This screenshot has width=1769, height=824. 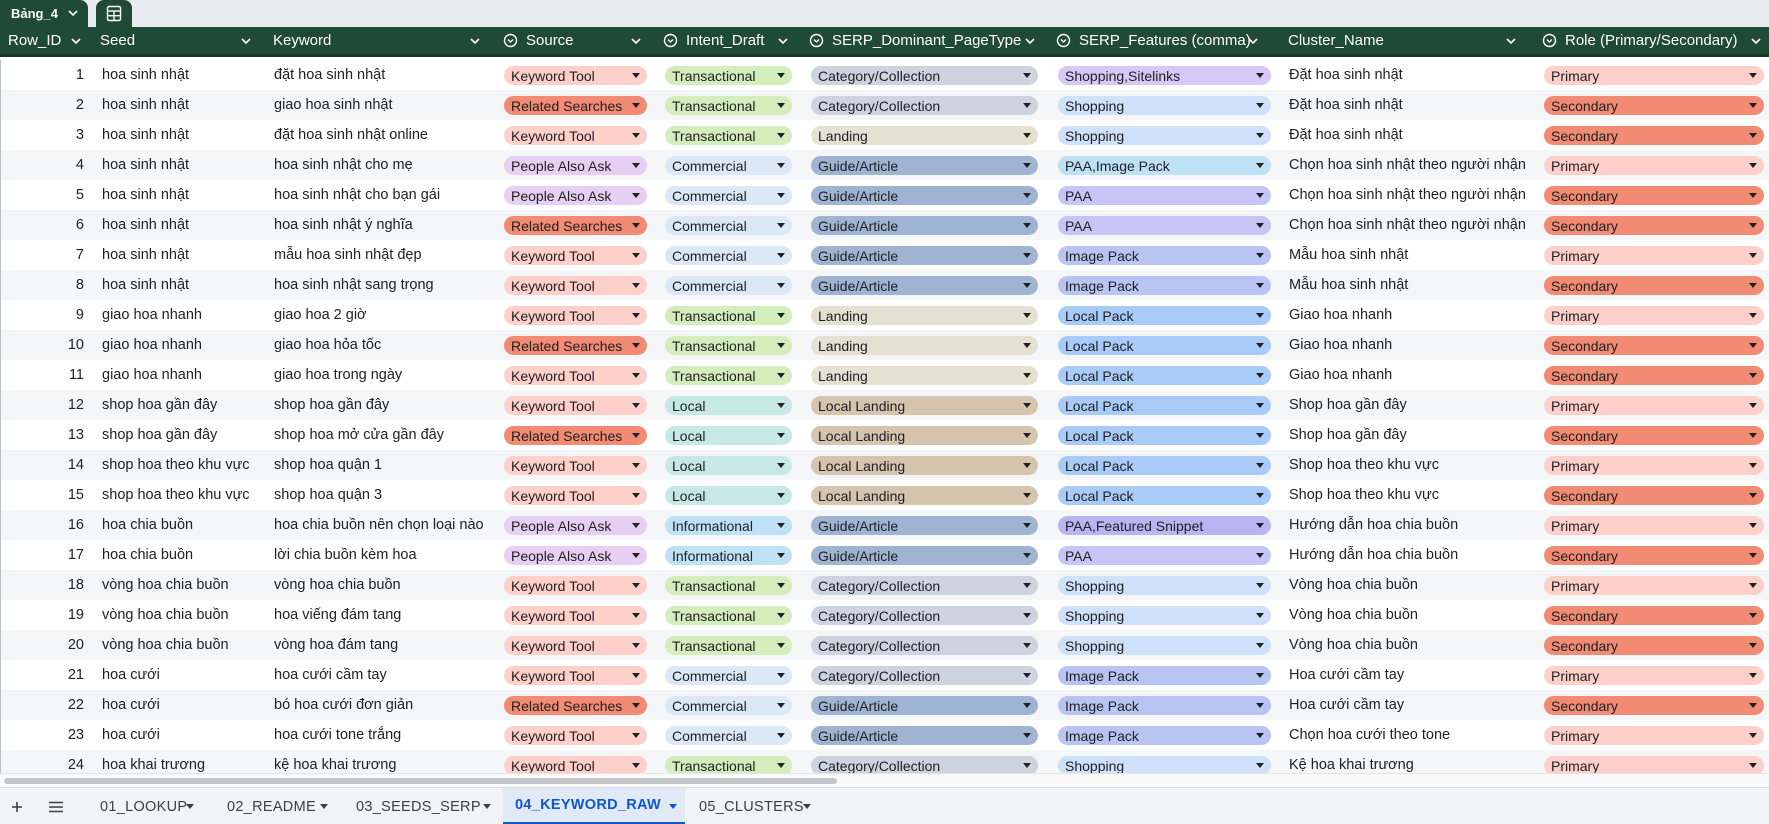 I want to click on cell-keyword: đặt hoa sinh nhật online, so click(x=386, y=135).